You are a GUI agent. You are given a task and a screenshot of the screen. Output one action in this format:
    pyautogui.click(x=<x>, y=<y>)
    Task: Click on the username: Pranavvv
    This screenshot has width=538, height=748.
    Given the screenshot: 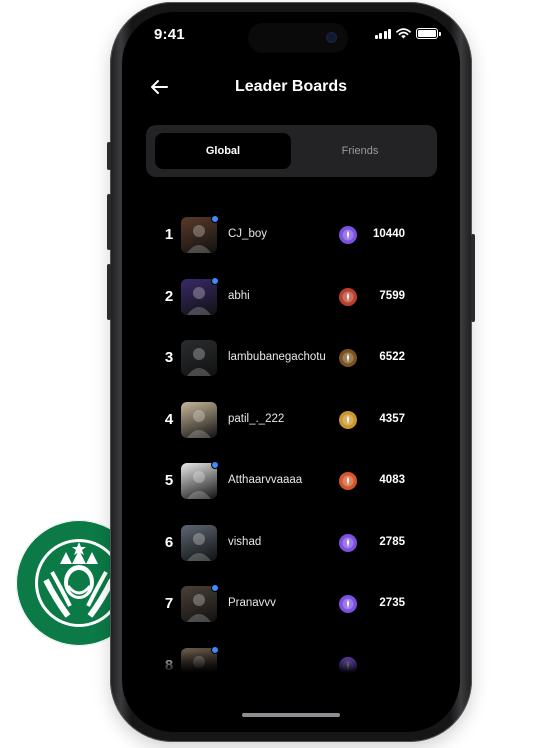 What is the action you would take?
    pyautogui.click(x=252, y=603)
    